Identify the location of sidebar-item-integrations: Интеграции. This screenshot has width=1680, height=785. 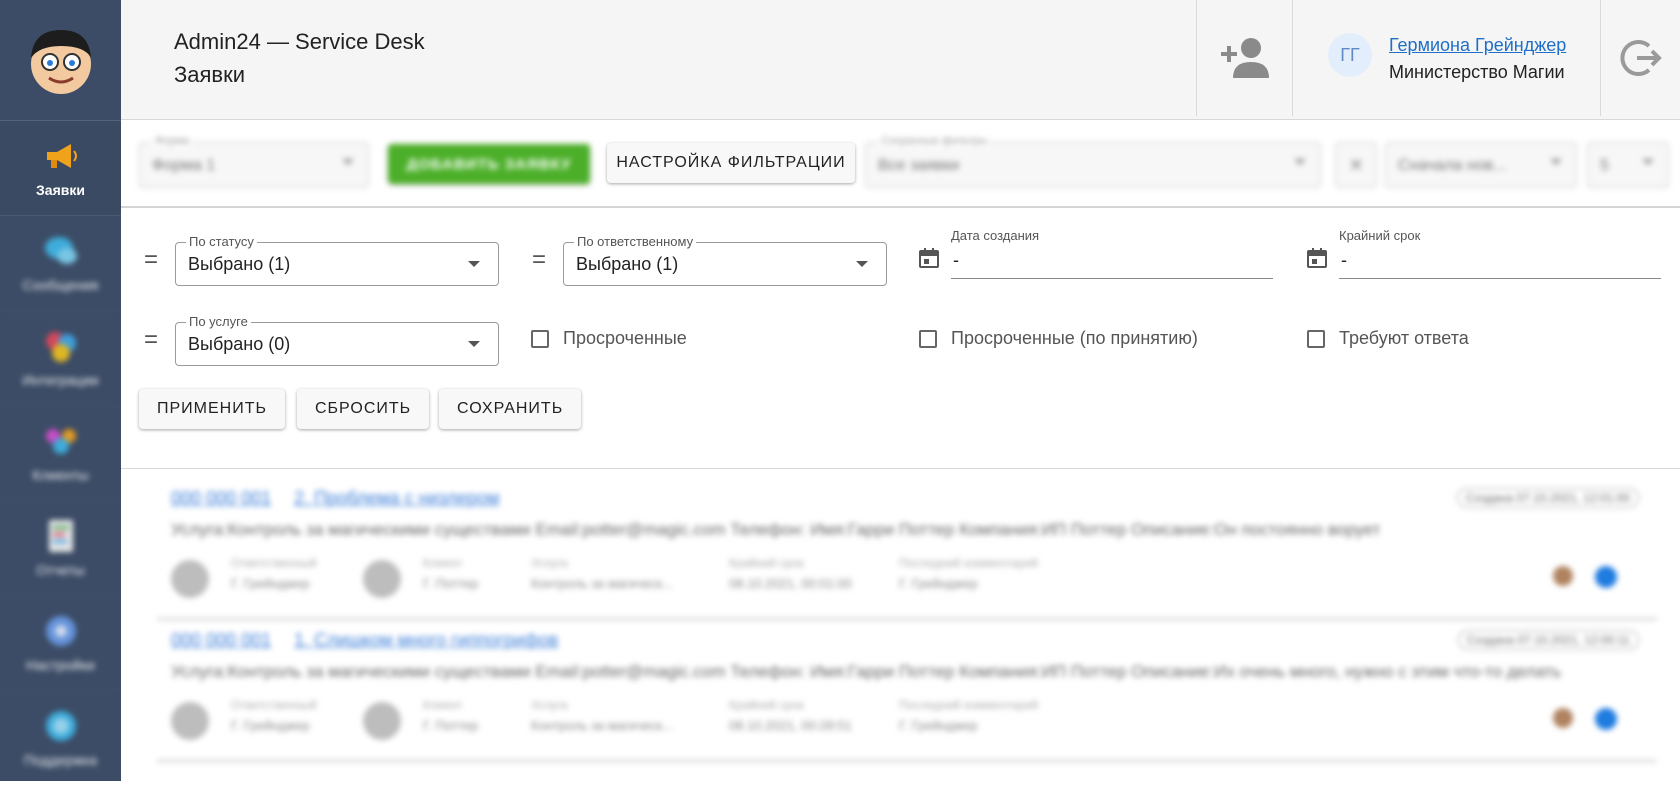
(60, 358).